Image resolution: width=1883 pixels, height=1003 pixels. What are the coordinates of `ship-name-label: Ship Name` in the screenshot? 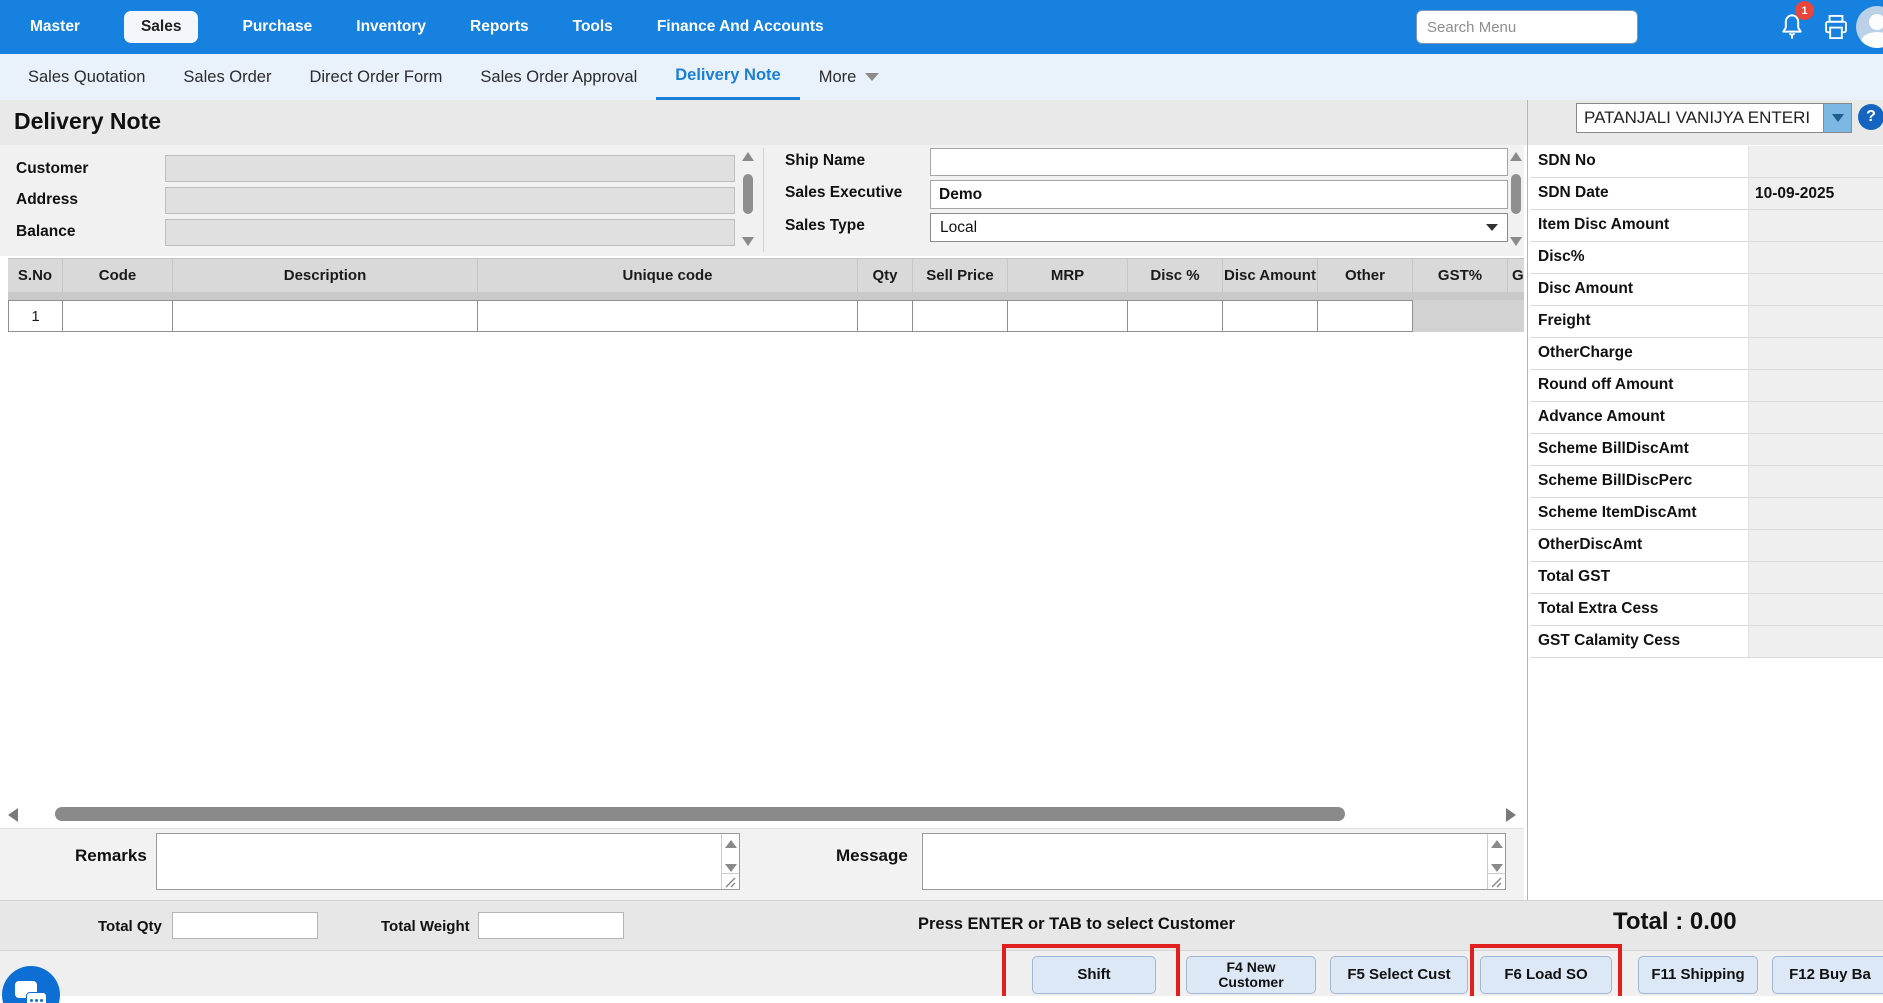 It's located at (825, 160).